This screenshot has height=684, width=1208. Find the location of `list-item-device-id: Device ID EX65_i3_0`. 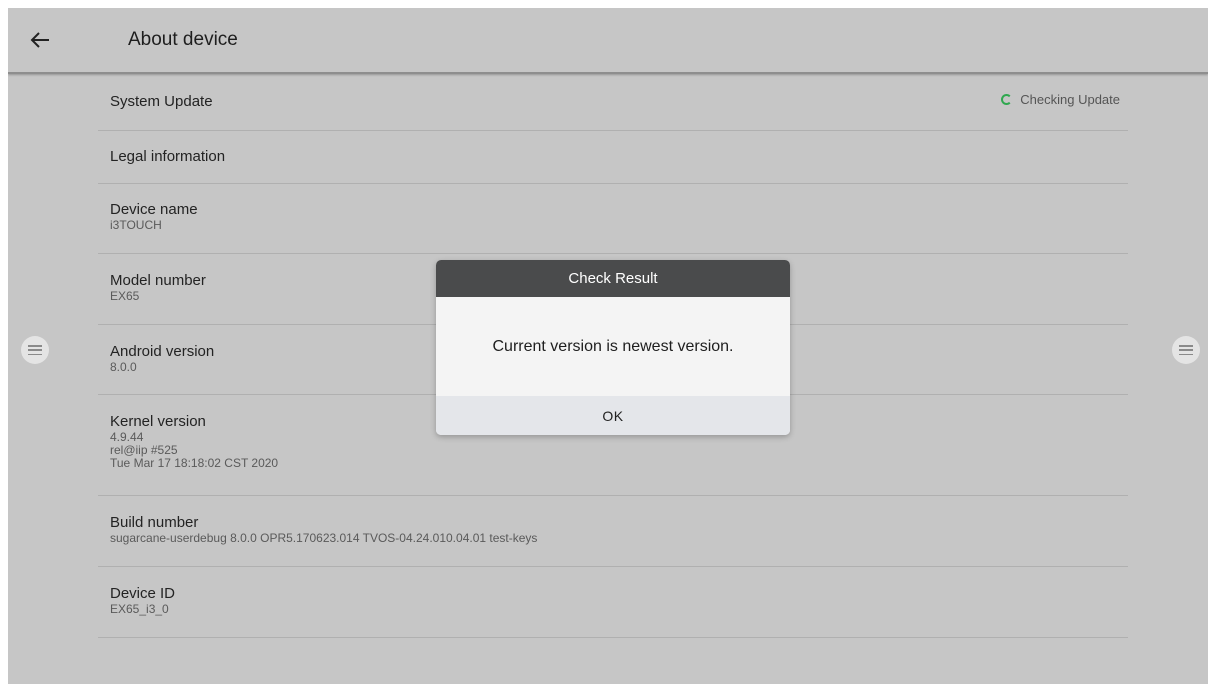

list-item-device-id: Device ID EX65_i3_0 is located at coordinates (613, 602).